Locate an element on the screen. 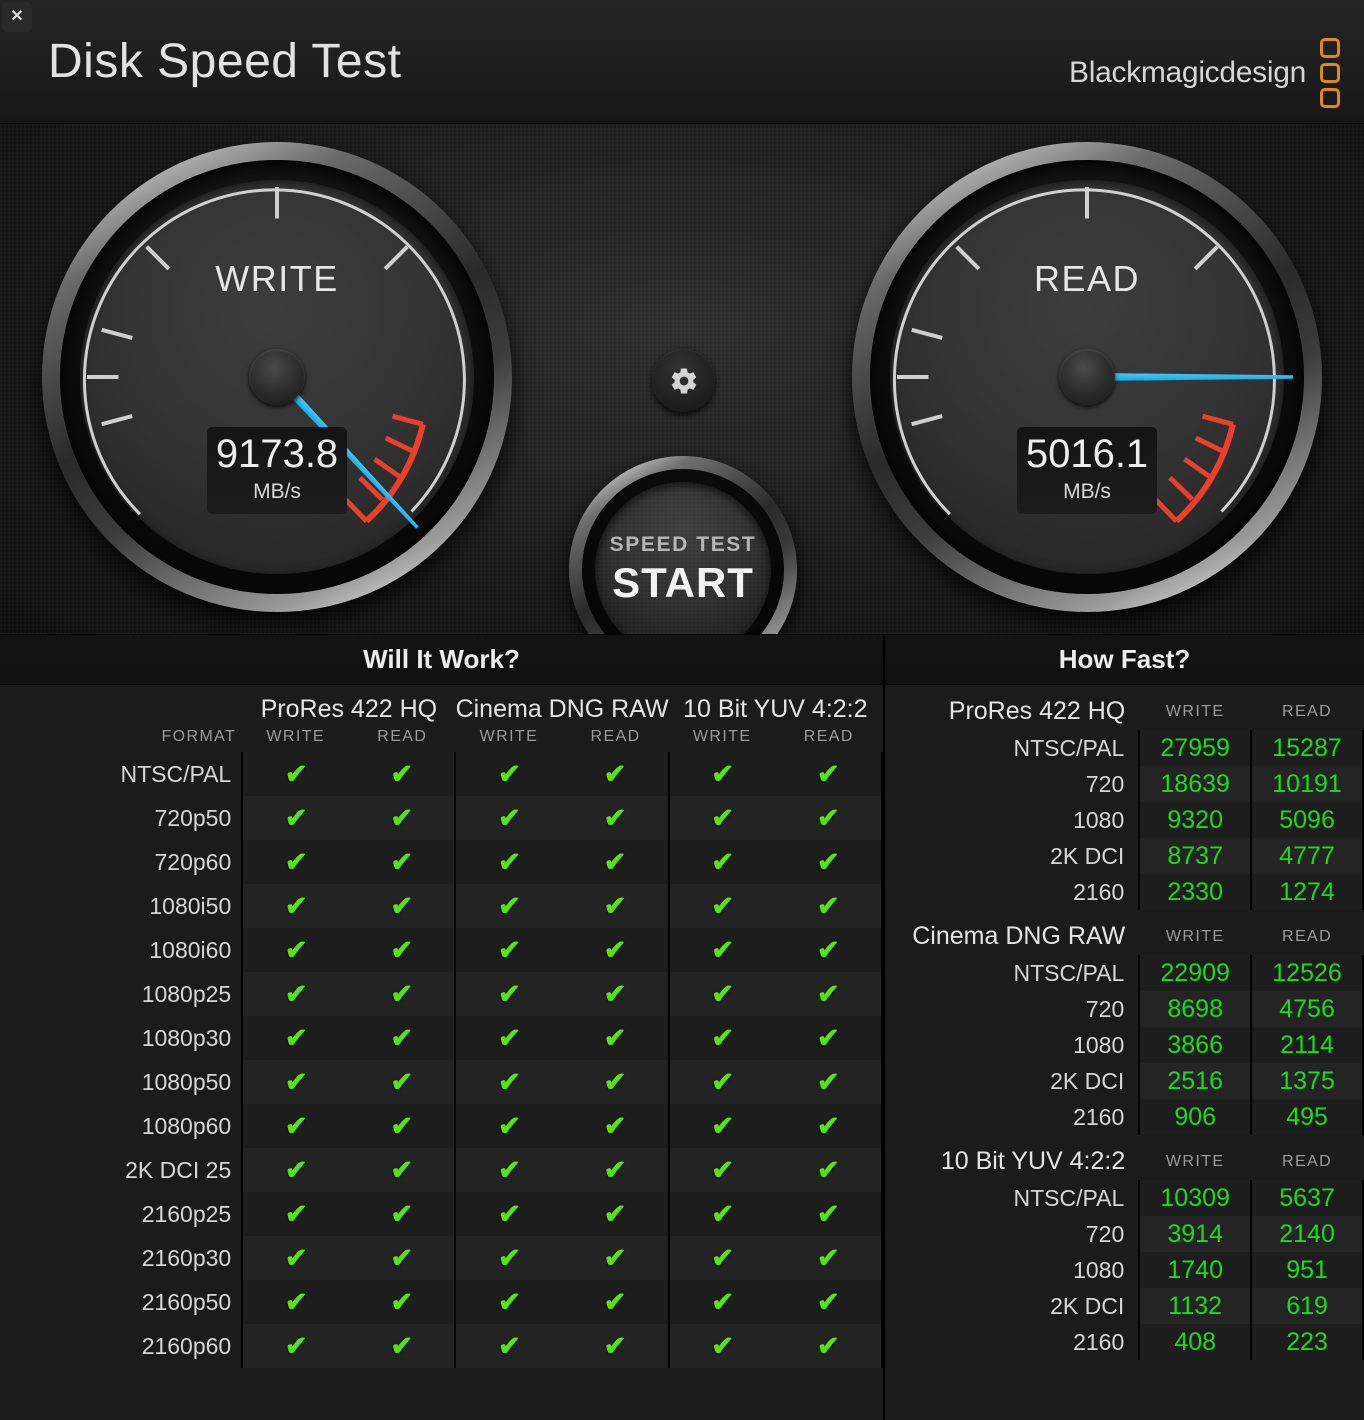 This screenshot has width=1364, height=1420. how-fast-codec-label: Cinema DNG RAW is located at coordinates (1019, 936).